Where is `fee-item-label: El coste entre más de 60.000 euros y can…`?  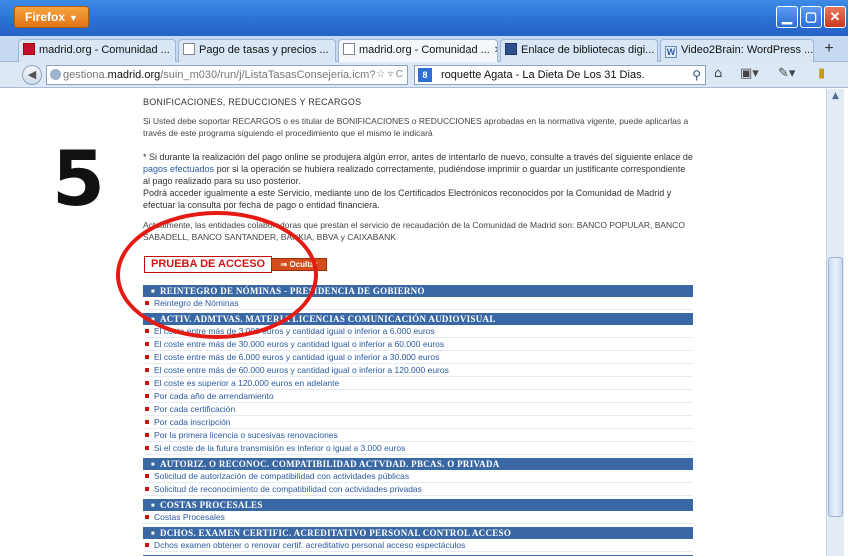 fee-item-label: El coste entre más de 60.000 euros y can… is located at coordinates (301, 370).